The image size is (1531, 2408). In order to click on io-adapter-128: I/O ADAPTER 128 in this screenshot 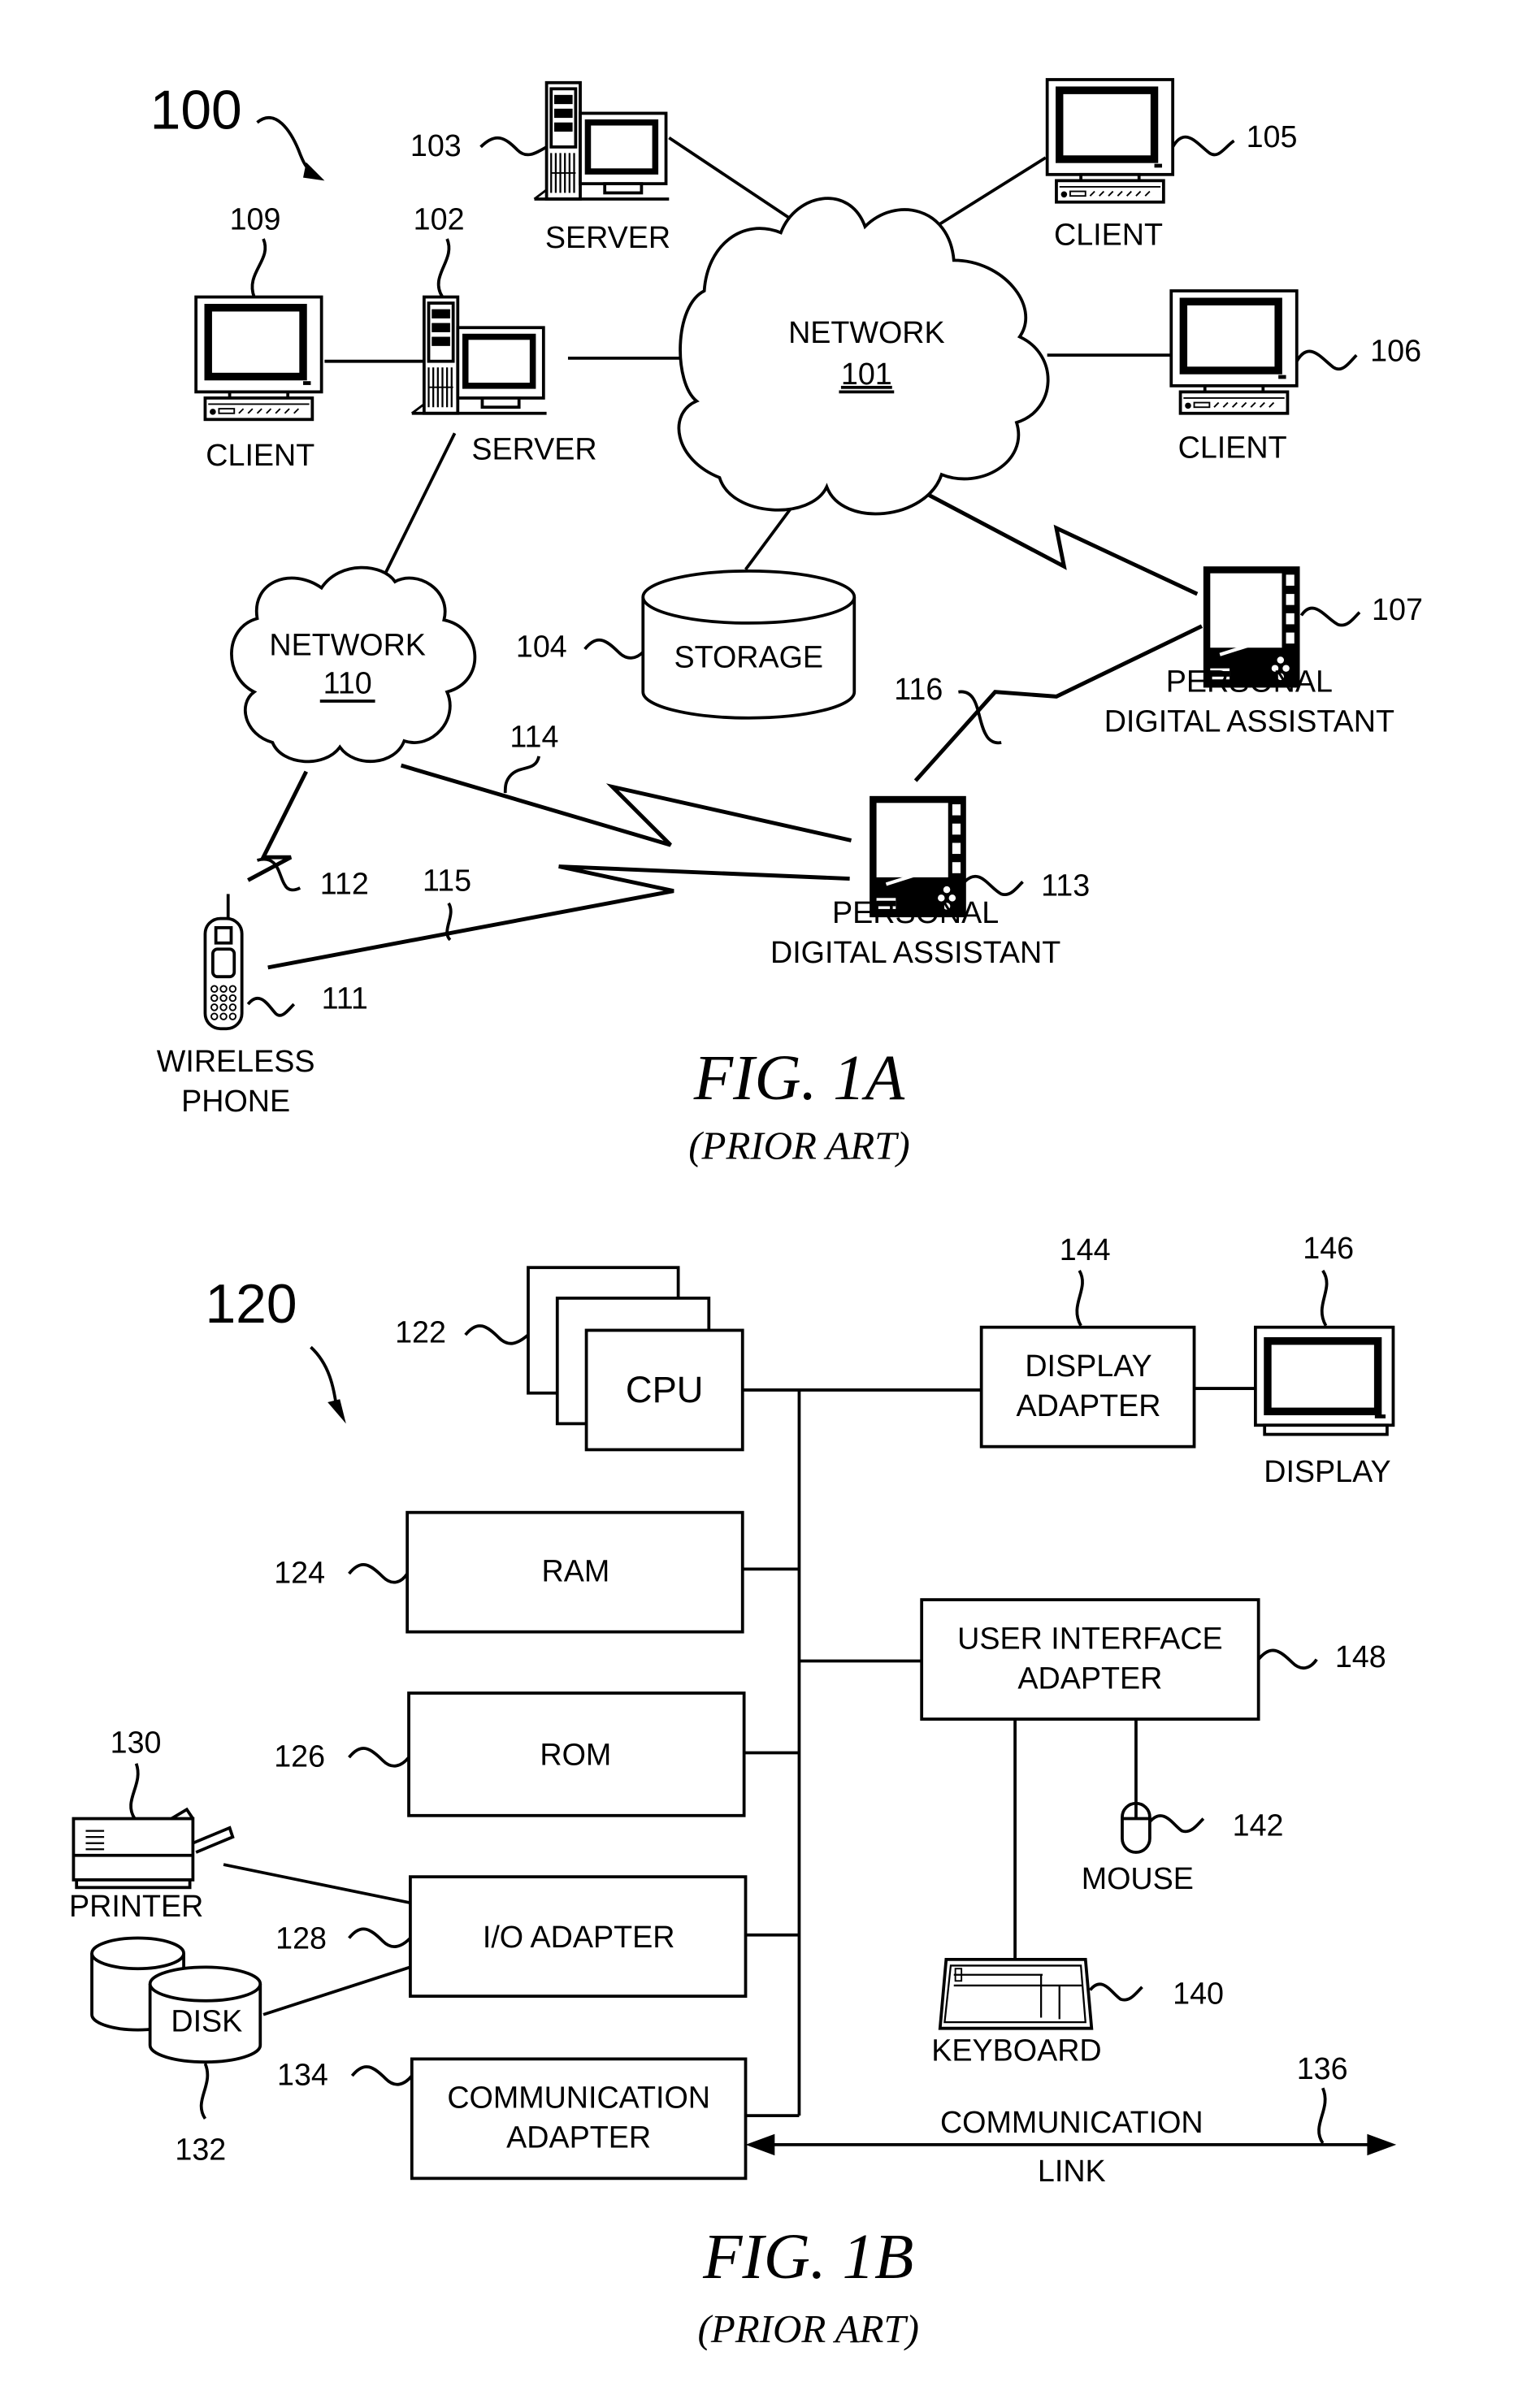, I will do `click(511, 1937)`.